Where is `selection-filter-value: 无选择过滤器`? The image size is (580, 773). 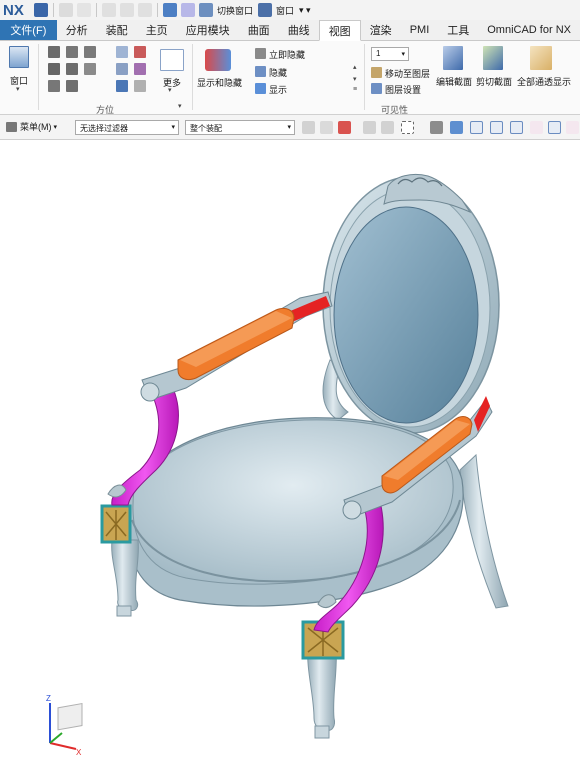 selection-filter-value: 无选择过滤器 is located at coordinates (104, 128).